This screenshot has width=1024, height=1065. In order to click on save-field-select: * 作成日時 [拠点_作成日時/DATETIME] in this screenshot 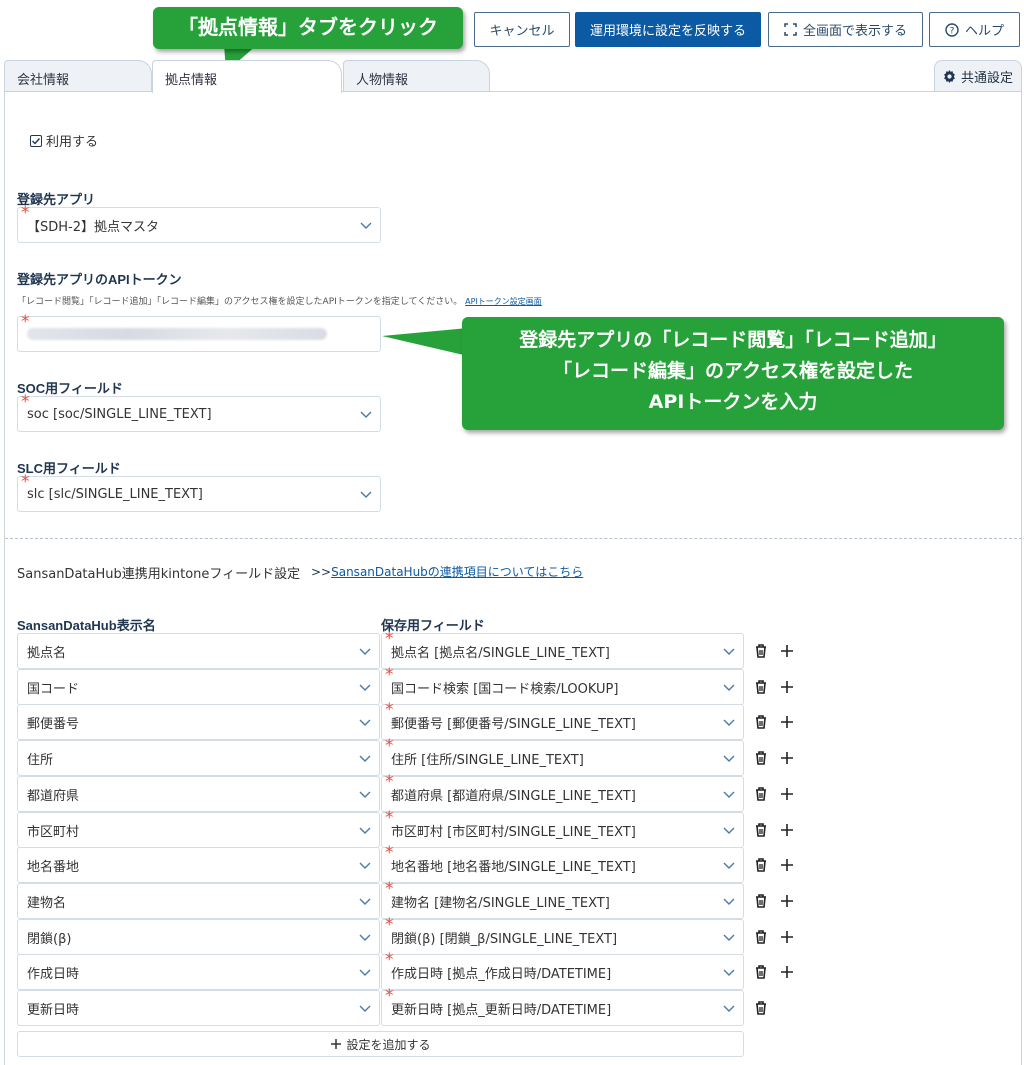, I will do `click(562, 971)`.